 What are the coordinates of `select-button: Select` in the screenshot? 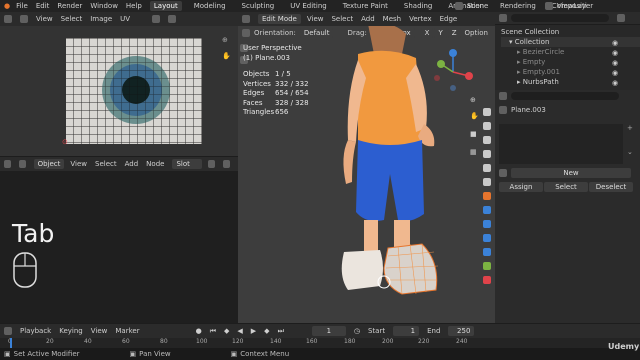 It's located at (566, 187).